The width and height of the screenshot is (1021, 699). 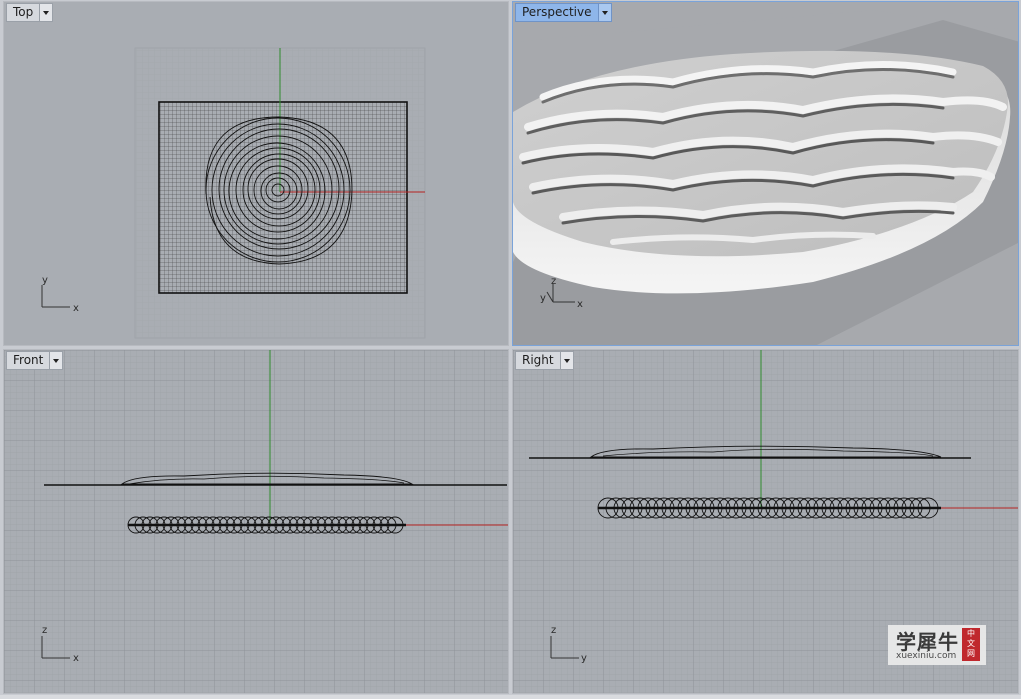 I want to click on viewport-title: Top, so click(x=23, y=12).